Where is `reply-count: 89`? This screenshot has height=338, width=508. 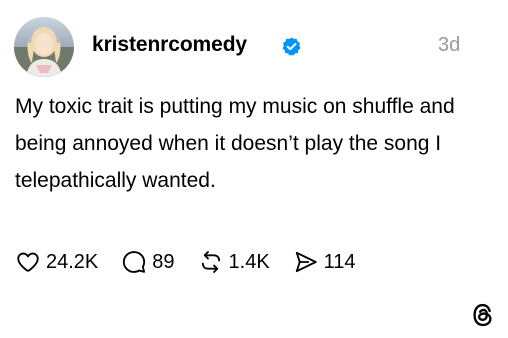 reply-count: 89 is located at coordinates (163, 261).